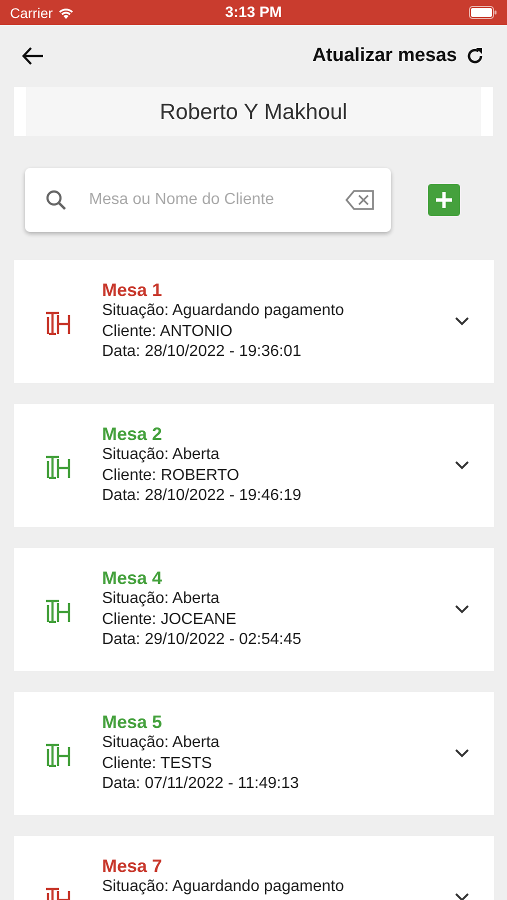 Image resolution: width=507 pixels, height=900 pixels. What do you see at coordinates (398, 56) in the screenshot?
I see `refresh-button: Atualizar mesas` at bounding box center [398, 56].